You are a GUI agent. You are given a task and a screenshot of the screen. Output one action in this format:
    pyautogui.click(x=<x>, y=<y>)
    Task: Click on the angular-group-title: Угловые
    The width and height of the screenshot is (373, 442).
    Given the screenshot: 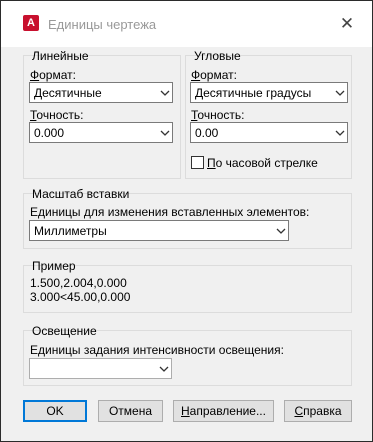 What is the action you would take?
    pyautogui.click(x=217, y=56)
    